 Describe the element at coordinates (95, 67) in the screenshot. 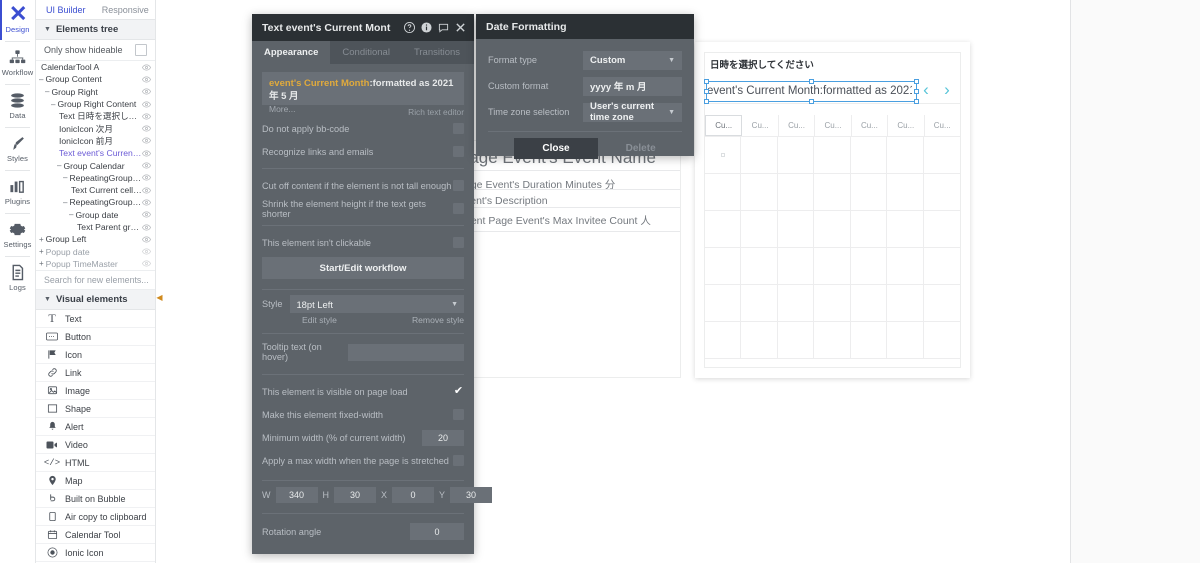

I see `tree-node: CalendarTool A` at that location.